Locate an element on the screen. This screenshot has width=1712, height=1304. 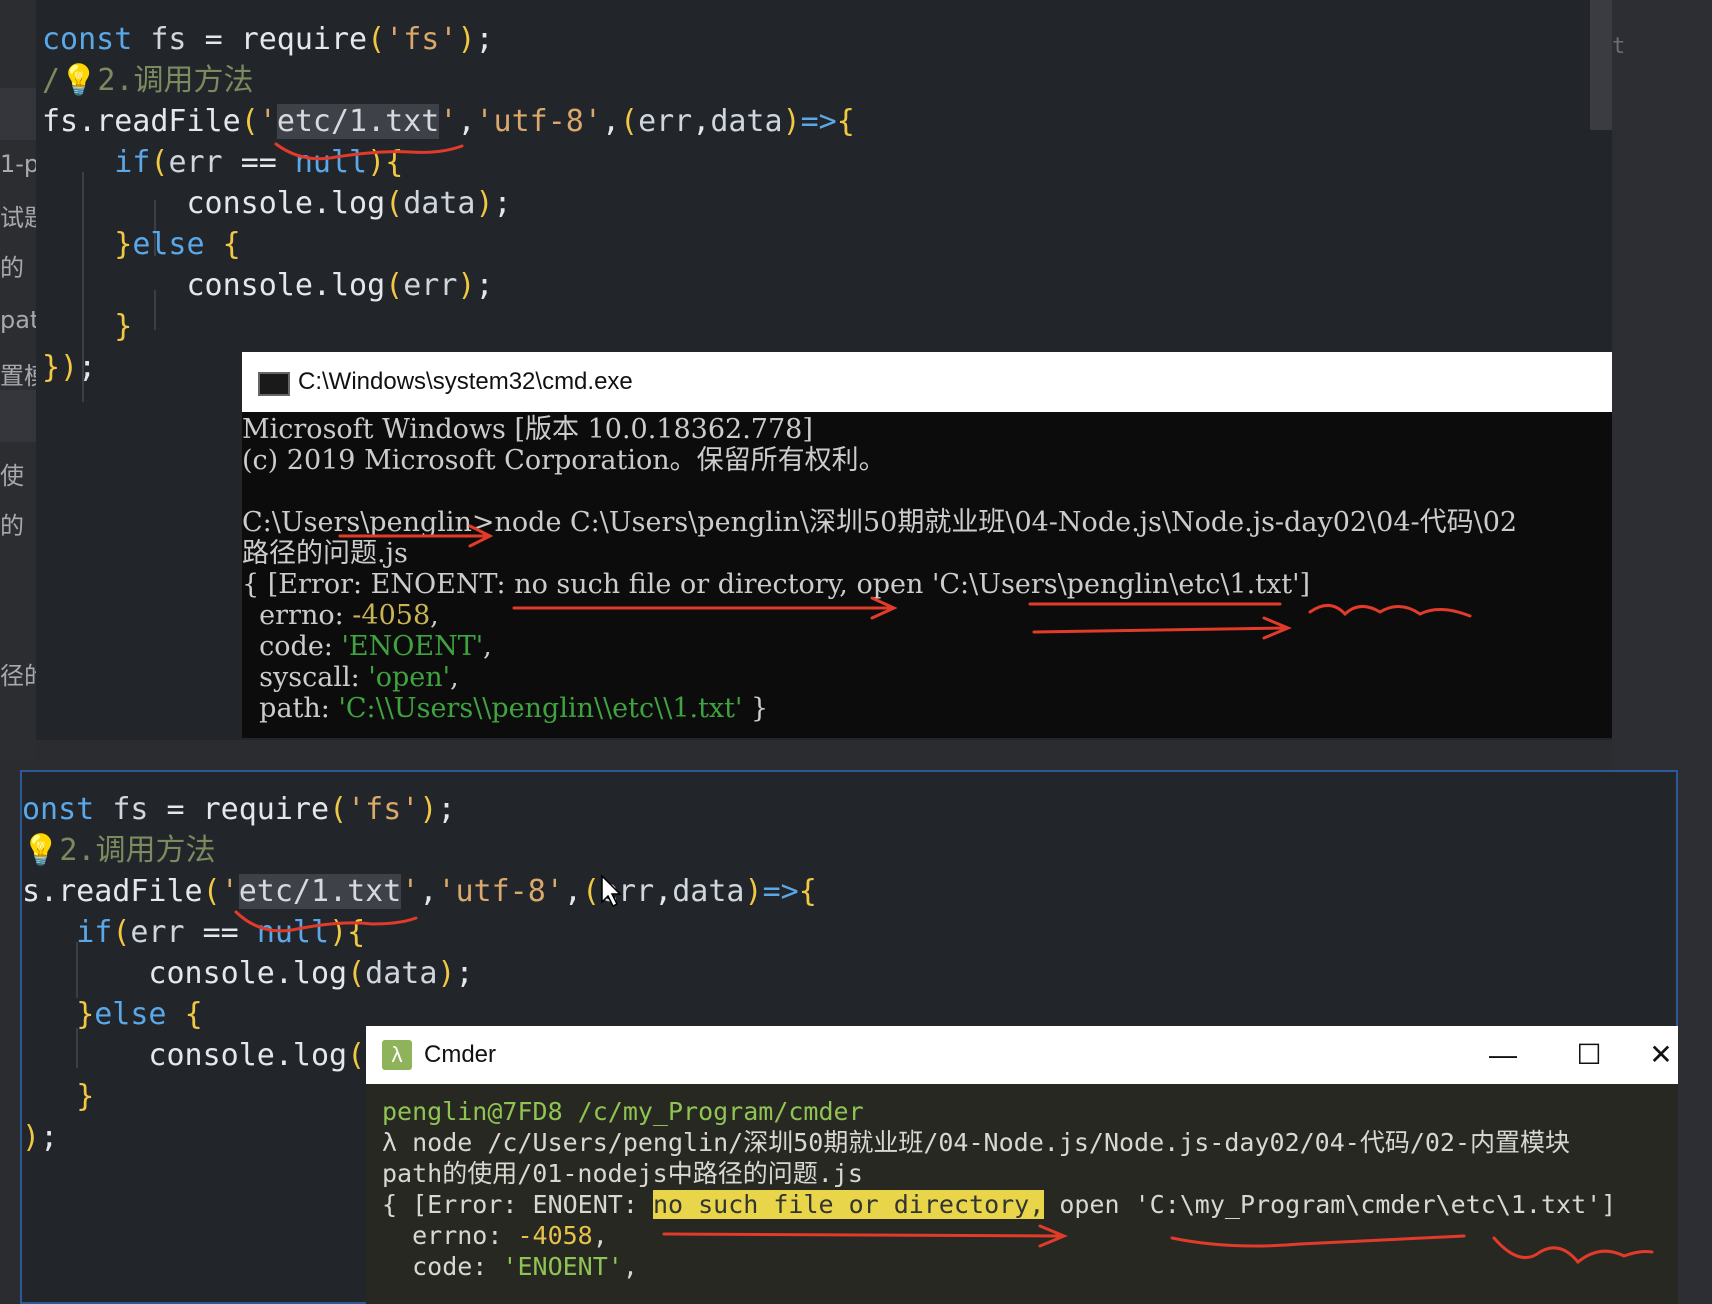
code-token: => is located at coordinates (780, 891).